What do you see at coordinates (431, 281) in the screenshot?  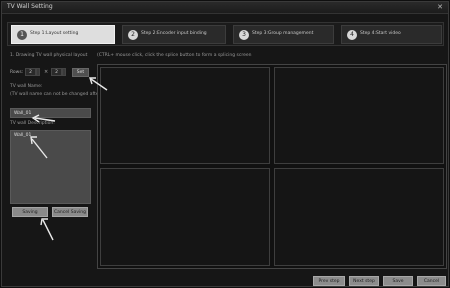 I see `cancel-button: Cancel` at bounding box center [431, 281].